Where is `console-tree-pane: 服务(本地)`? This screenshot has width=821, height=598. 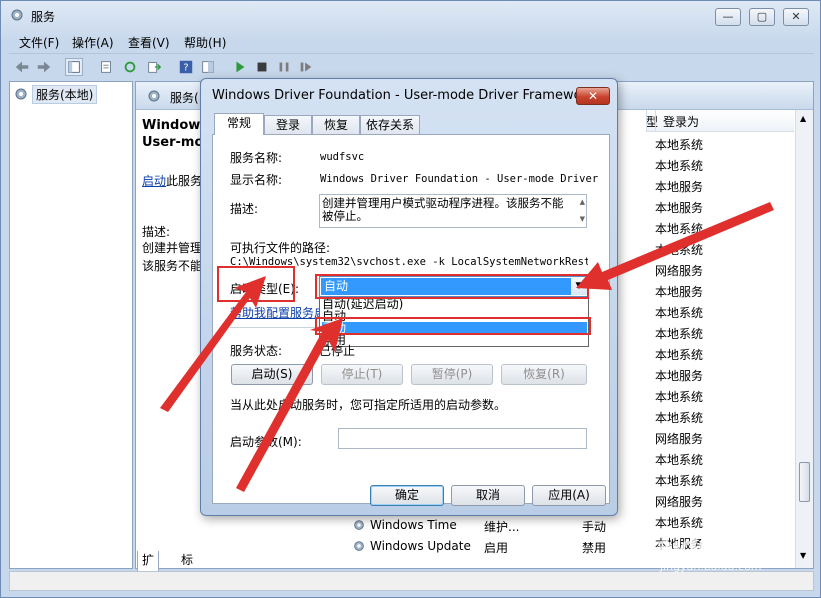
console-tree-pane: 服务(本地) is located at coordinates (71, 325).